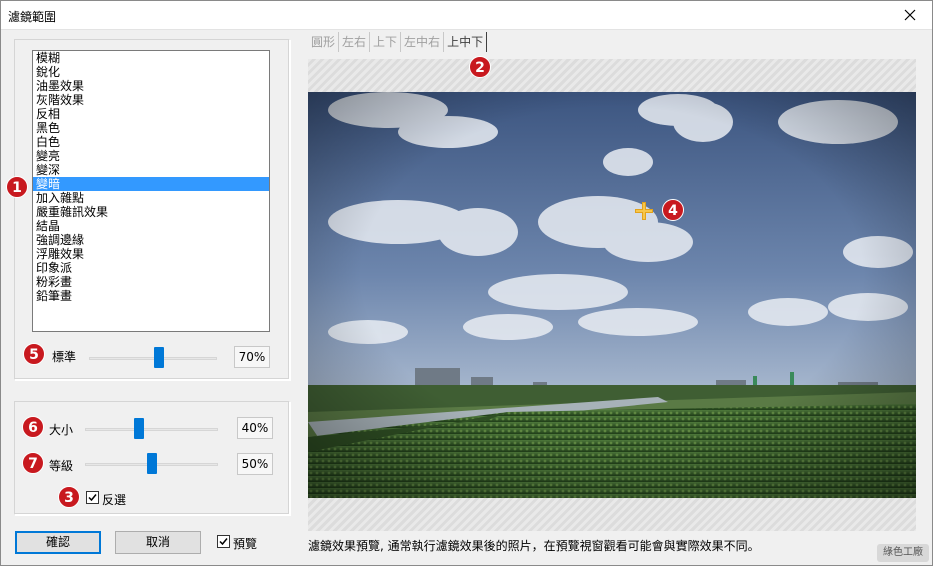 Image resolution: width=933 pixels, height=566 pixels. Describe the element at coordinates (252, 357) in the screenshot. I see `standard-value: 70%` at that location.